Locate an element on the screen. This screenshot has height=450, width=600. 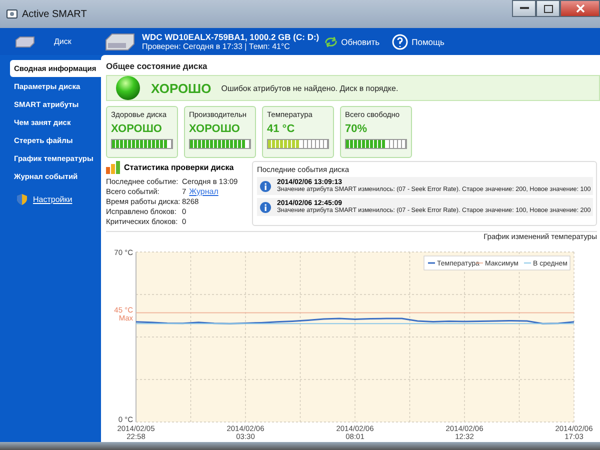
log-link: Журнал is located at coordinates (203, 191).